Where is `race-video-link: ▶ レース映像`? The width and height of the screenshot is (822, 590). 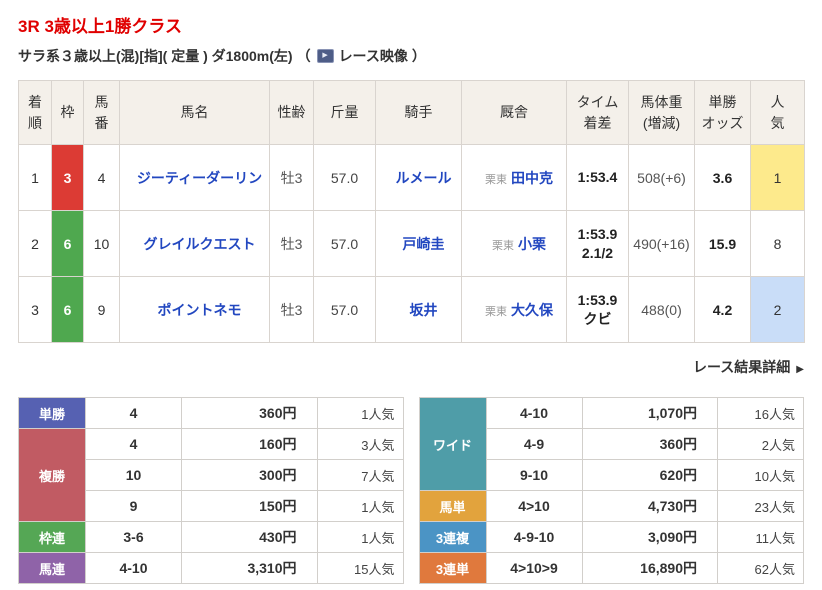 race-video-link: ▶ レース映像 is located at coordinates (361, 56).